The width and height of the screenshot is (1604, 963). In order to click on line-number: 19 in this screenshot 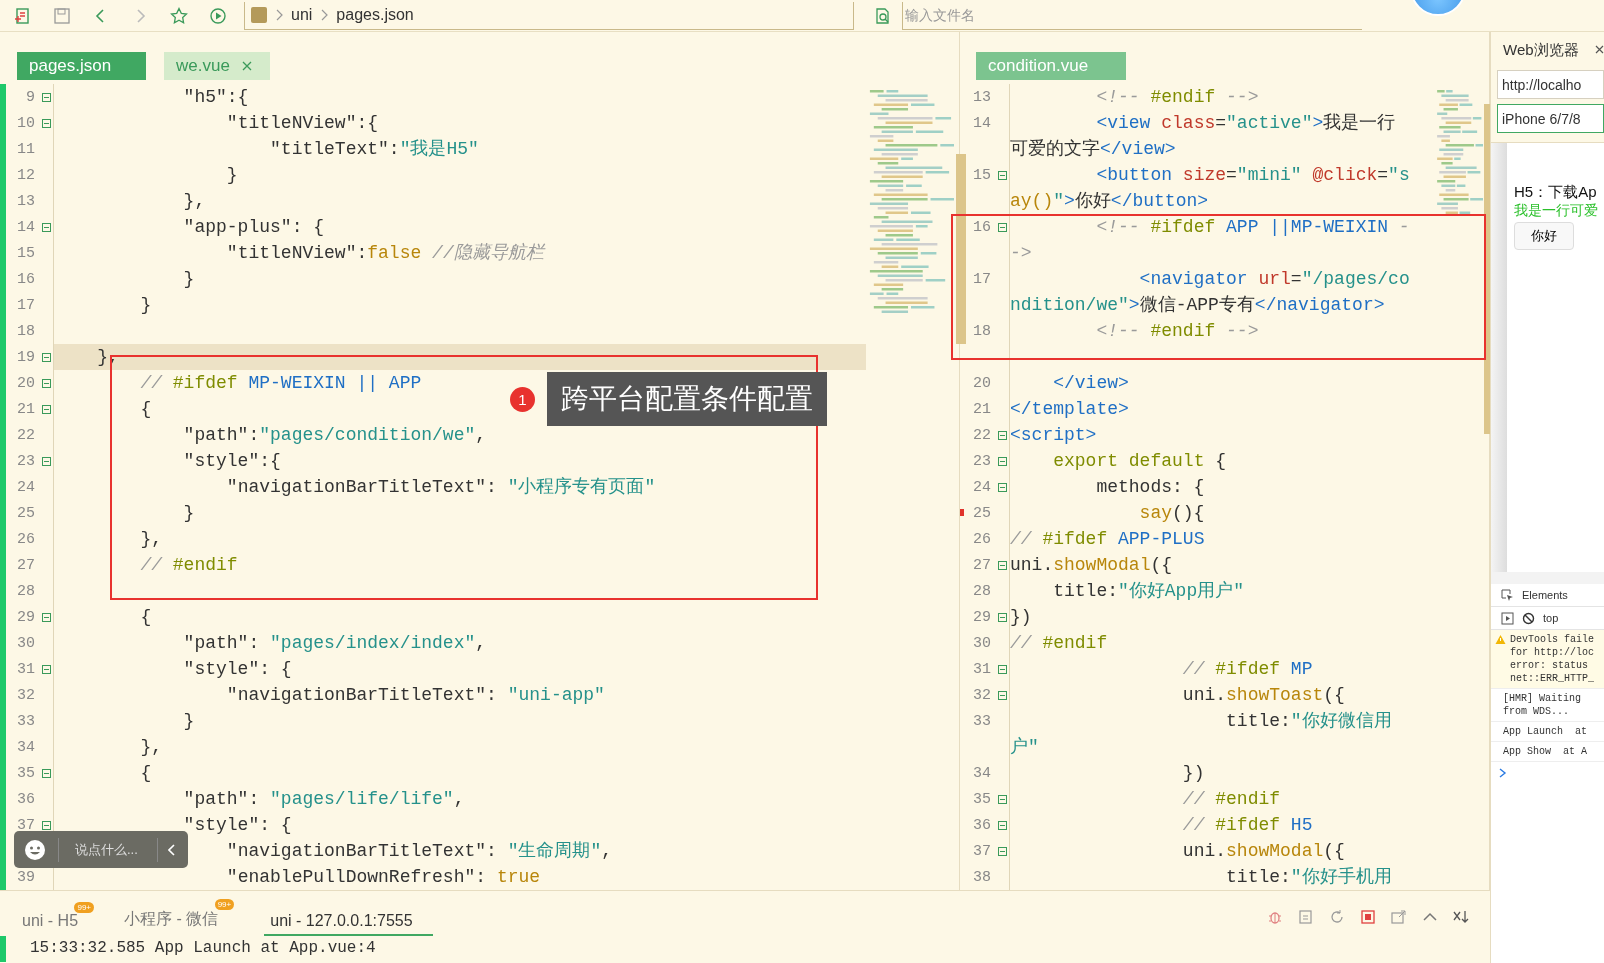, I will do `click(26, 357)`.